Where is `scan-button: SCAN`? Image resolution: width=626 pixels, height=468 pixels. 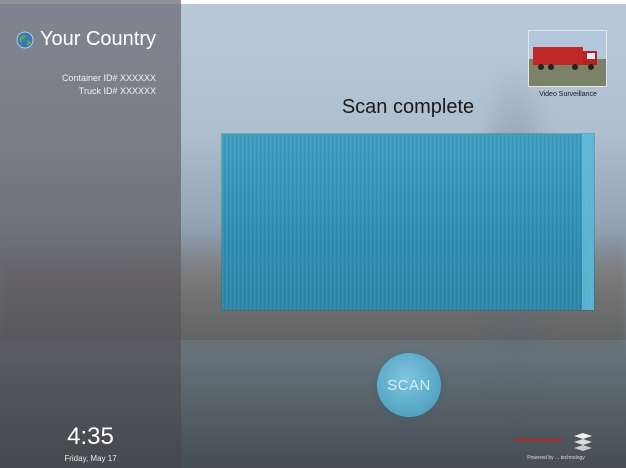
scan-button: SCAN is located at coordinates (409, 385).